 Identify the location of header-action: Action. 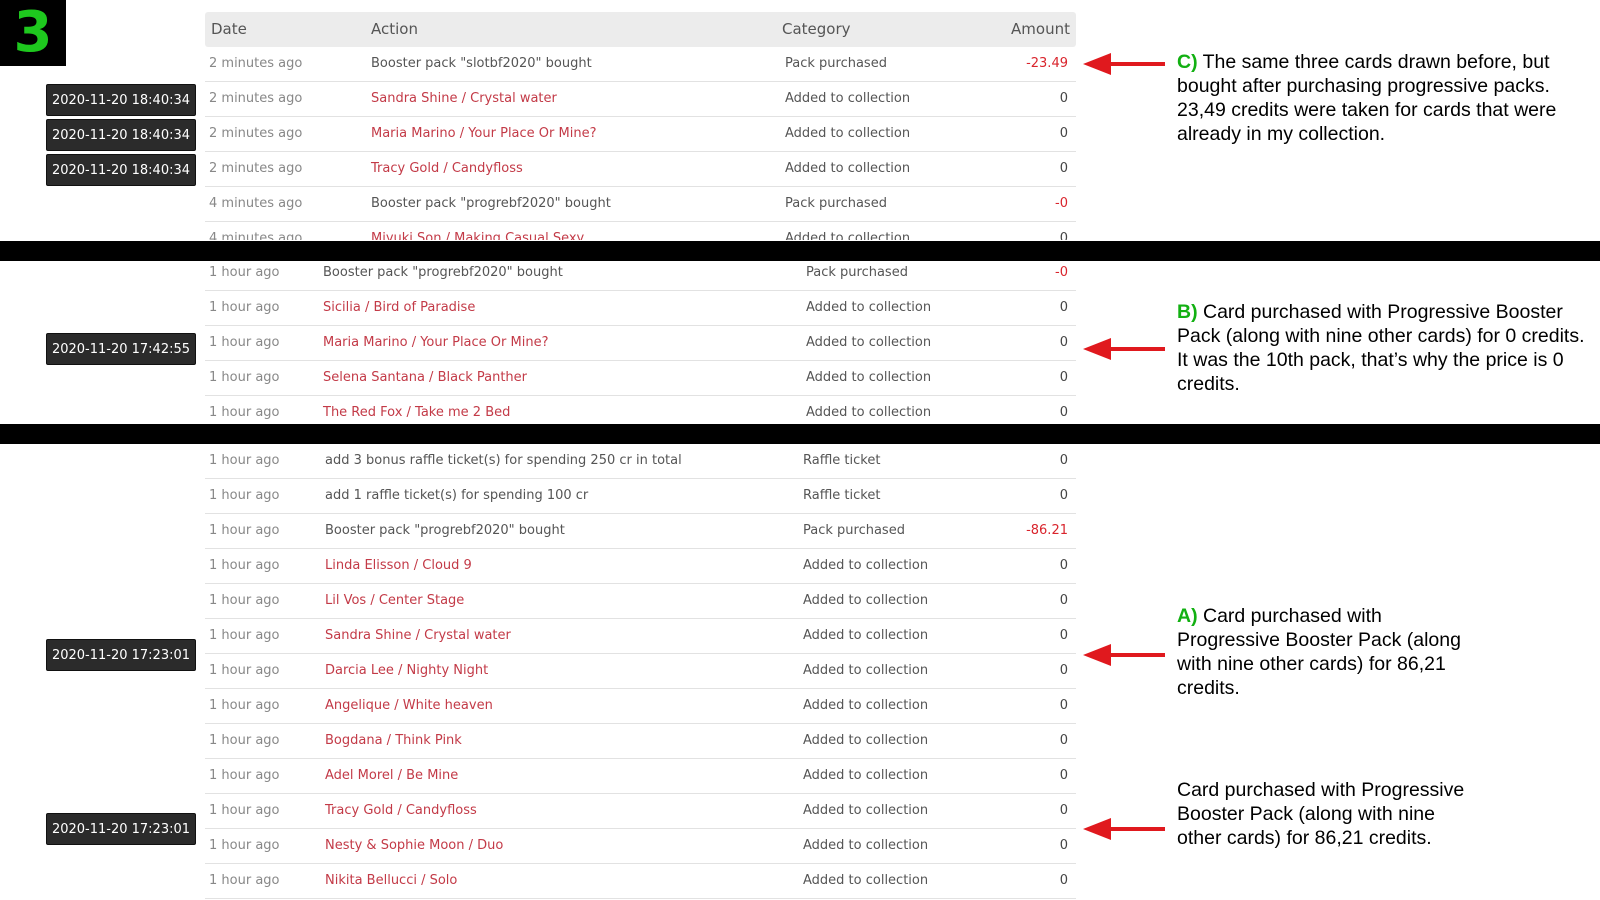
(394, 29).